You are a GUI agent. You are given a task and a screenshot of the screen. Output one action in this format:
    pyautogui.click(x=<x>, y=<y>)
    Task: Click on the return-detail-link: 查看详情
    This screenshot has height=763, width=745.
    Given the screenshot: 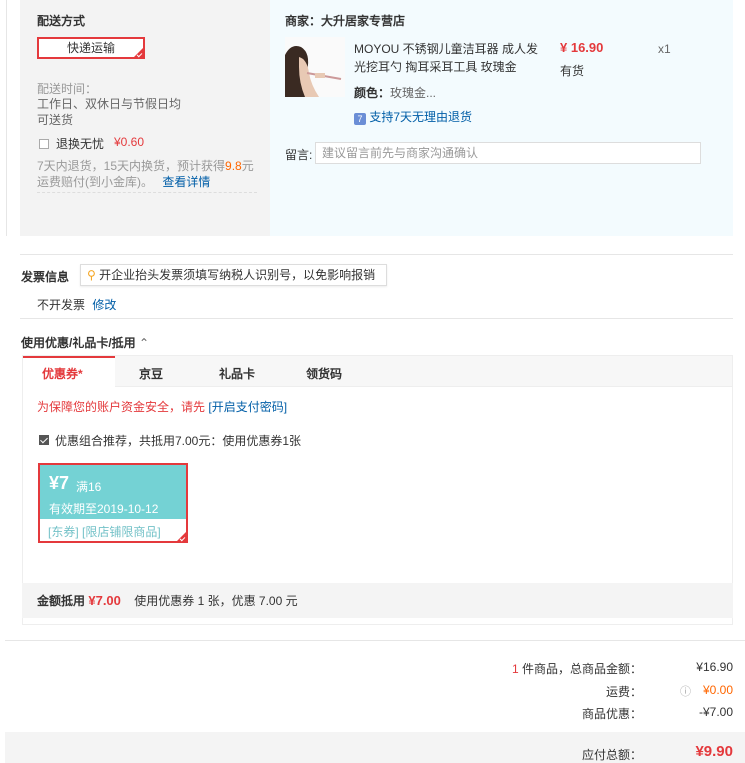 What is the action you would take?
    pyautogui.click(x=186, y=182)
    